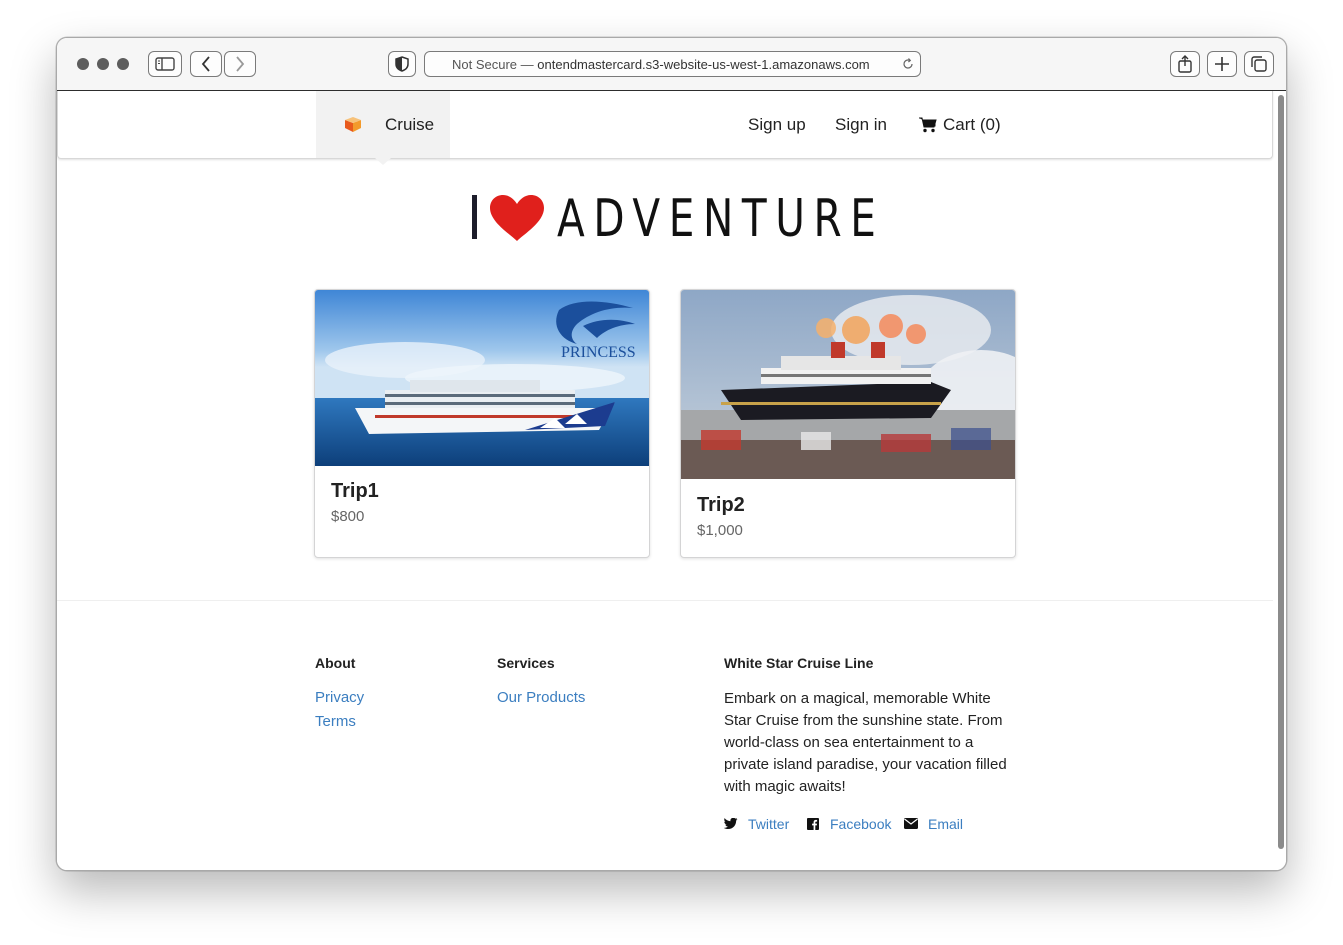 The height and width of the screenshot is (945, 1343). I want to click on trip1-ship-image: PRINCESS, so click(482, 378).